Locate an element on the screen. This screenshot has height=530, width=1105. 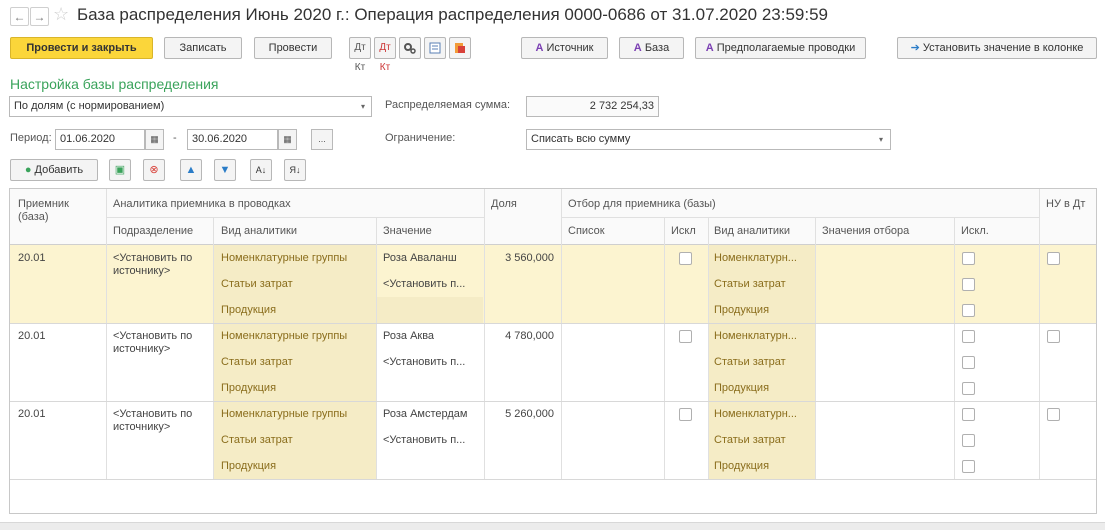
limit-value: Списать всю сумму is located at coordinates (581, 139).